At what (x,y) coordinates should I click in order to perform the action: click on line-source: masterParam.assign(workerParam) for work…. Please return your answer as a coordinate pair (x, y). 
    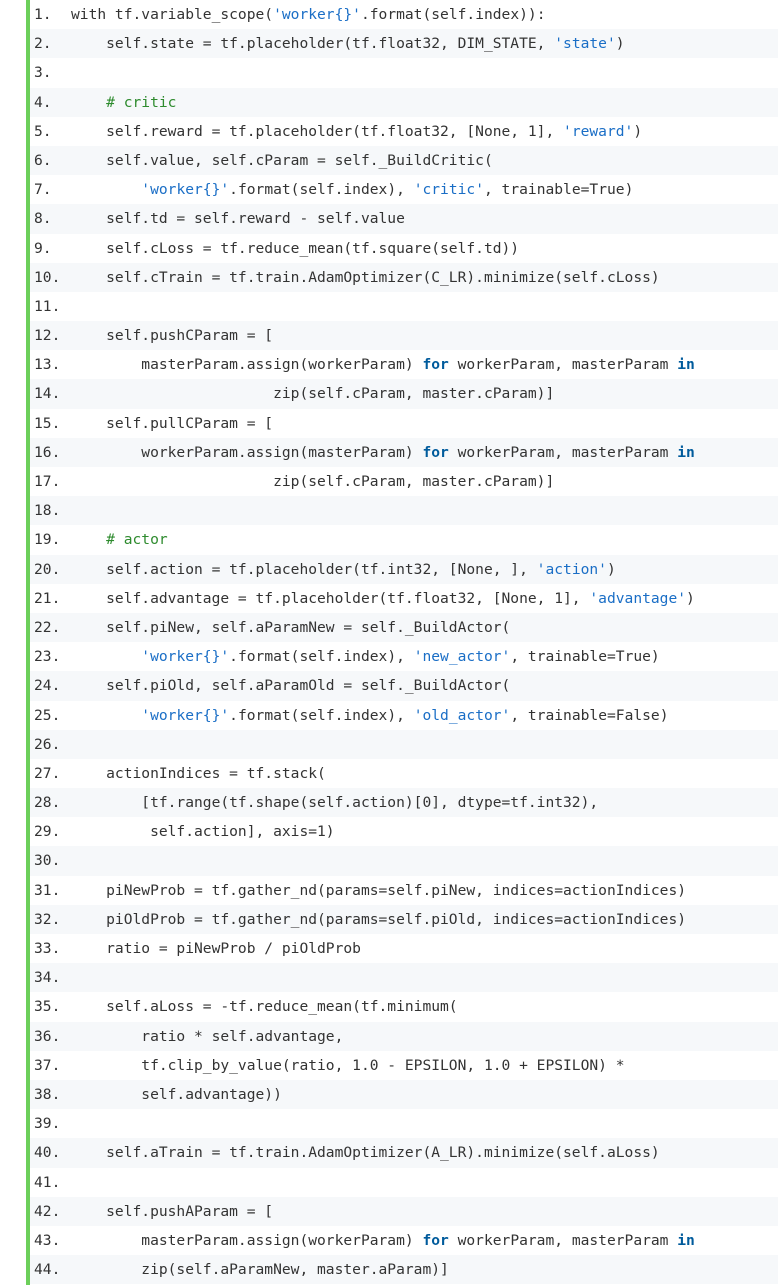
    Looking at the image, I should click on (424, 364).